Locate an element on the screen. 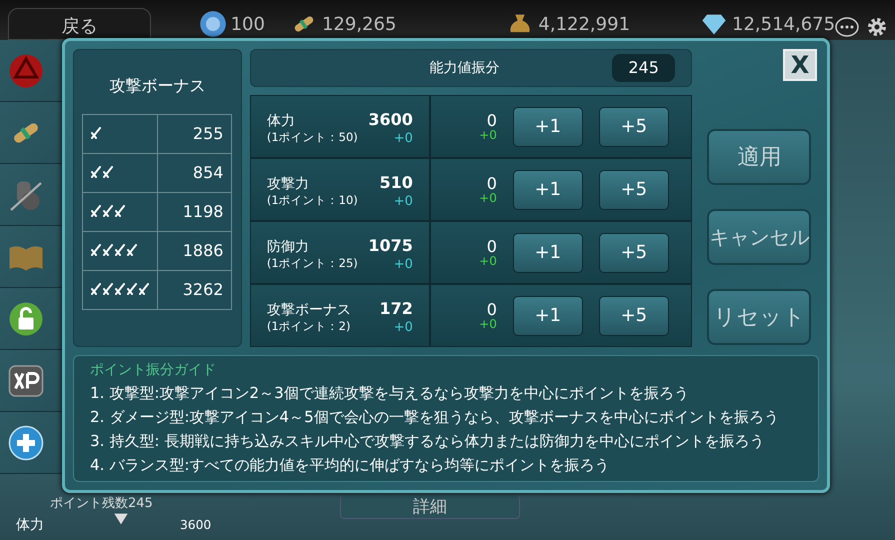 The height and width of the screenshot is (540, 895). points-remaining: ポイント残数245 is located at coordinates (101, 503).